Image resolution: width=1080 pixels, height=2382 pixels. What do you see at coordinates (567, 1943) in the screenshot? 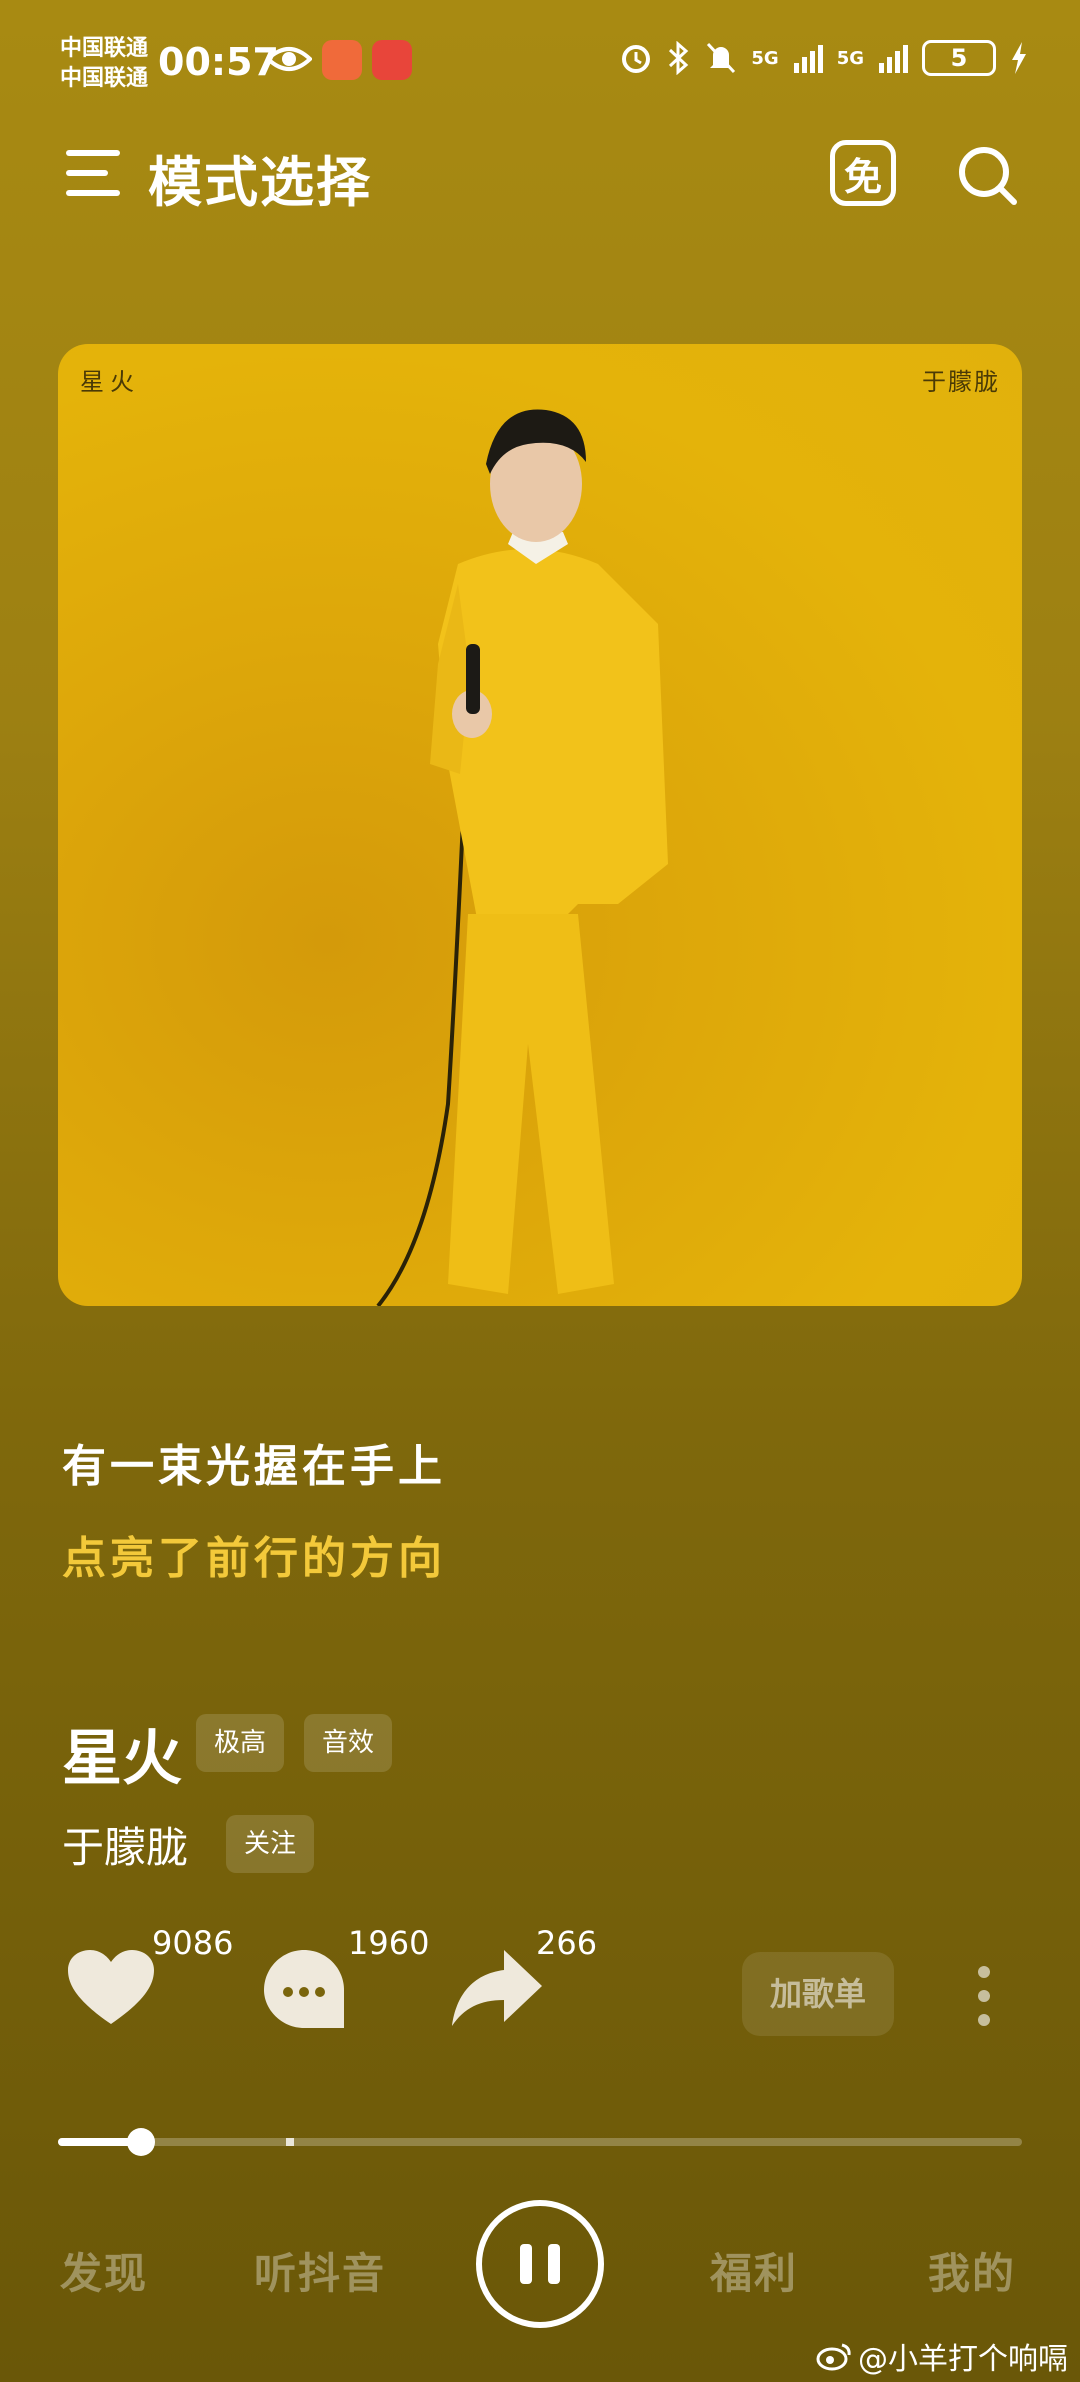
I see `share-count: 266` at bounding box center [567, 1943].